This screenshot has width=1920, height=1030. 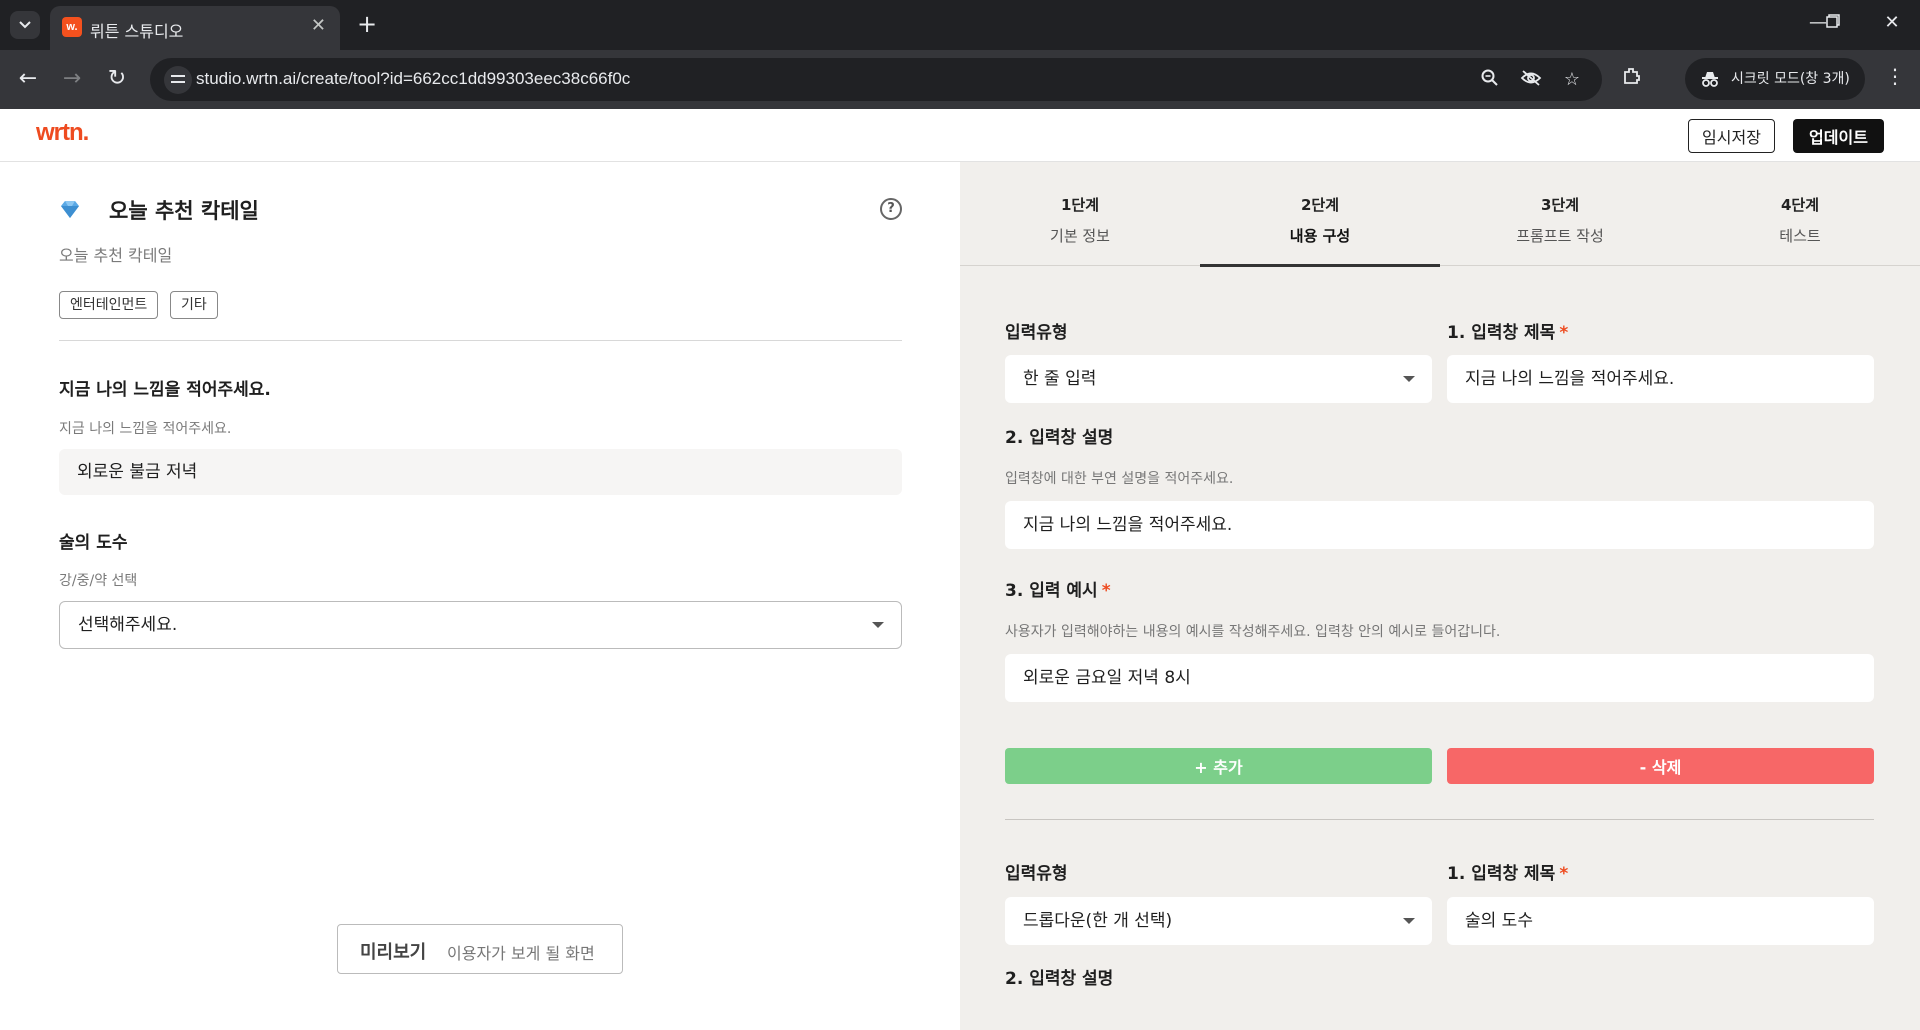 I want to click on input-type-select: 한 줄 입력, so click(x=1218, y=379).